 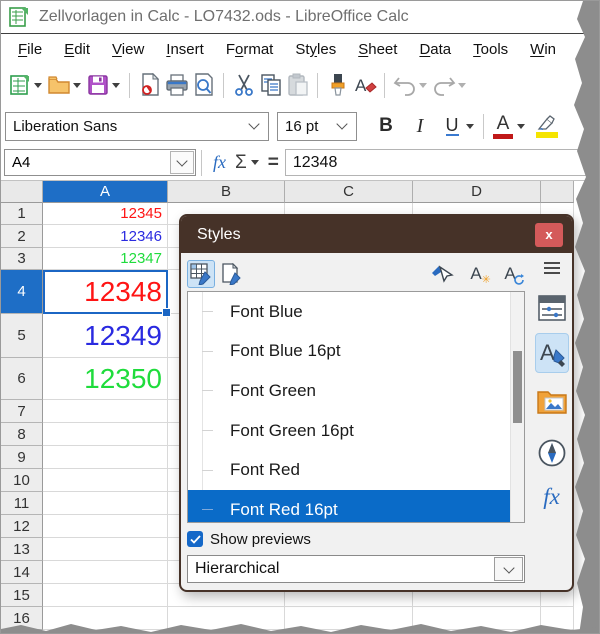 What do you see at coordinates (105, 549) in the screenshot?
I see `cell-A13` at bounding box center [105, 549].